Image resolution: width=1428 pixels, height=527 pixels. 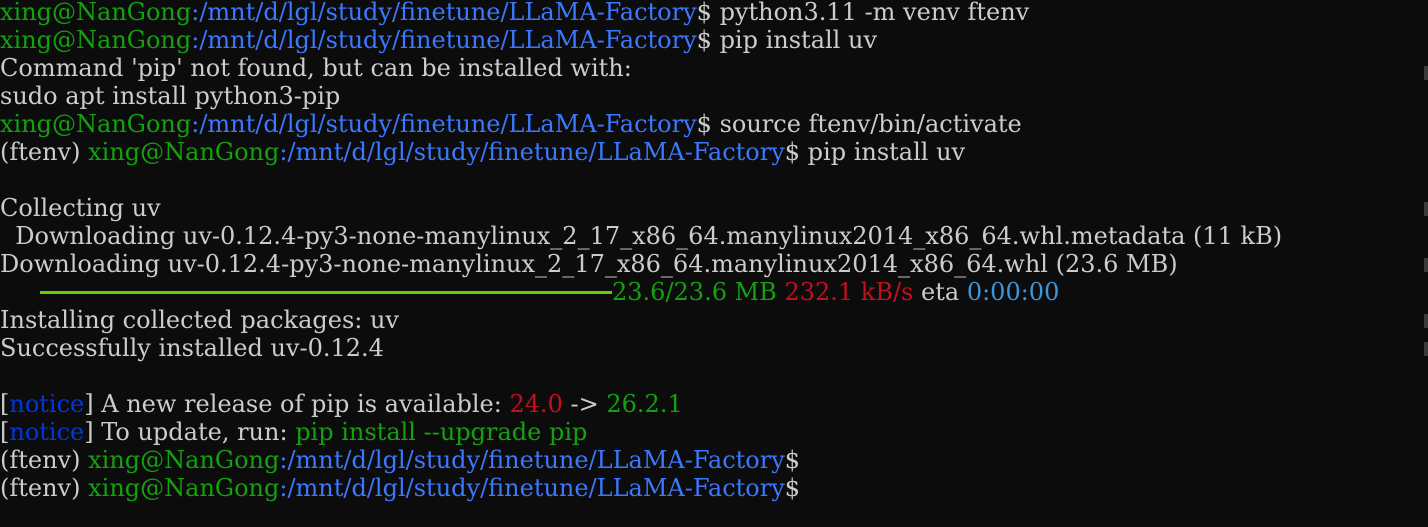 What do you see at coordinates (80, 208) in the screenshot?
I see `output-text: Collecting uv` at bounding box center [80, 208].